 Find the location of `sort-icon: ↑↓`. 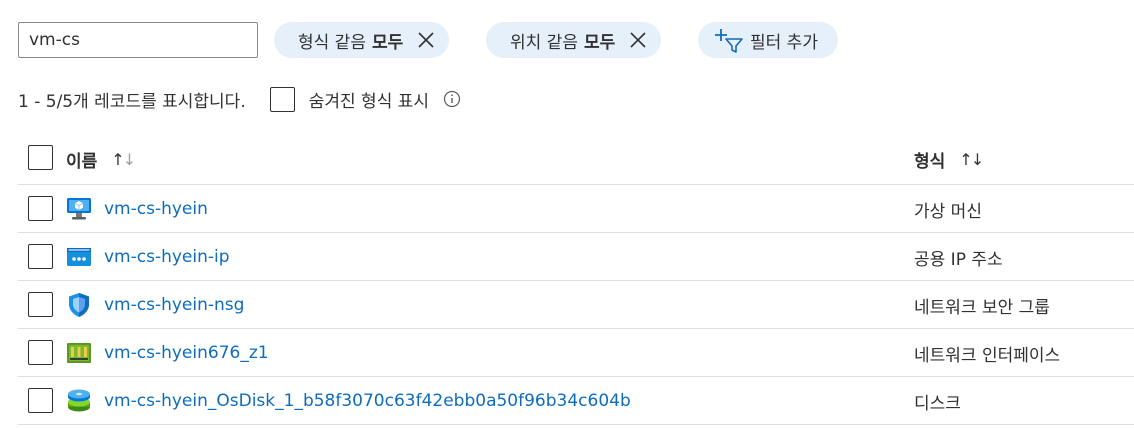

sort-icon: ↑↓ is located at coordinates (971, 159).